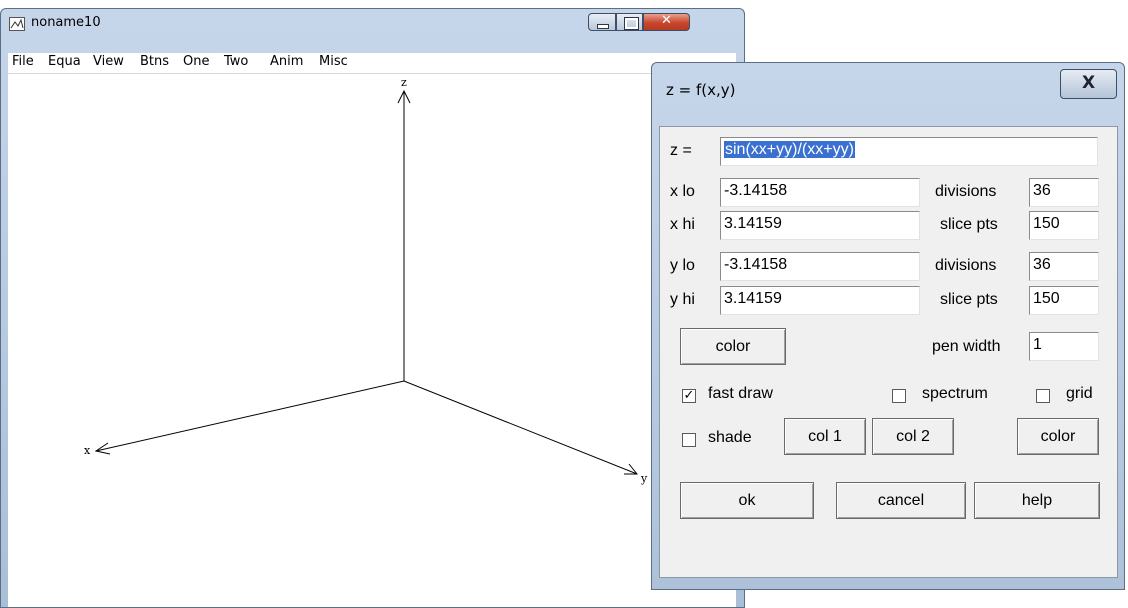 This screenshot has height=608, width=1128. I want to click on z-axis-label: z, so click(404, 82).